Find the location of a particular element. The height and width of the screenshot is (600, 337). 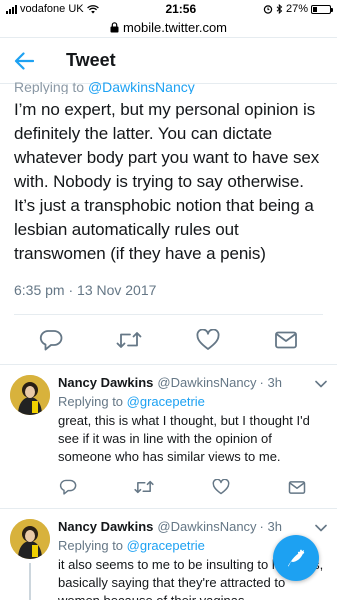

replying-handle-link: @DawkinsNancy is located at coordinates (141, 87).